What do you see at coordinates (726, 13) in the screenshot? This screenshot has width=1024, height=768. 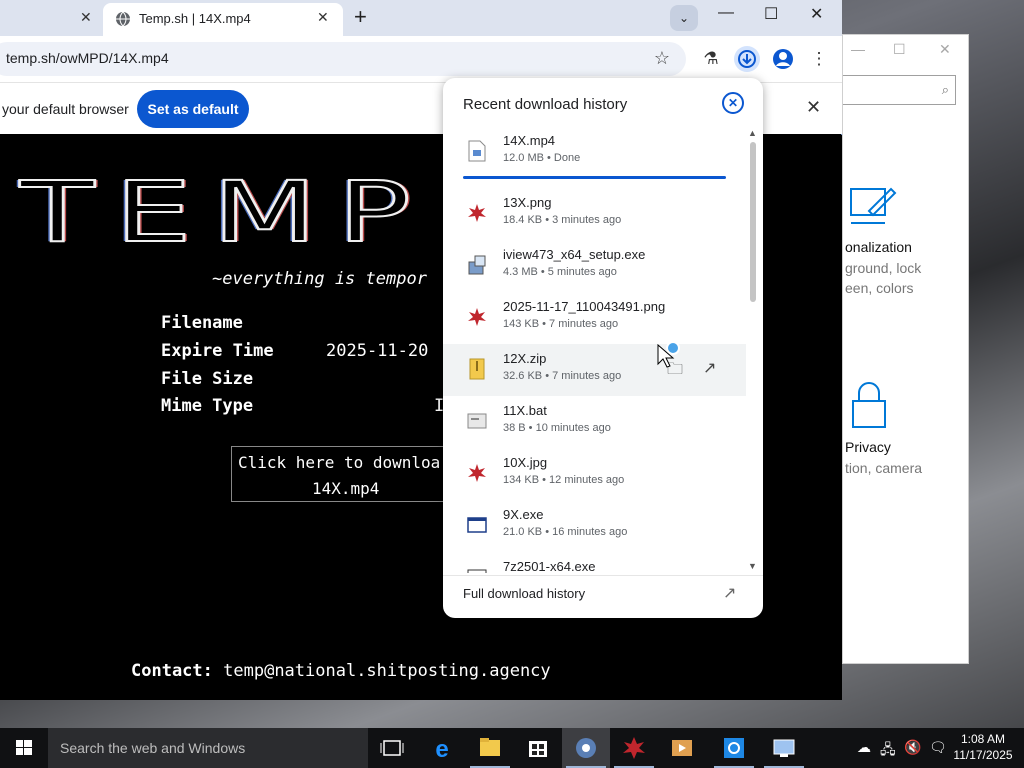 I see `minimize-button: —` at bounding box center [726, 13].